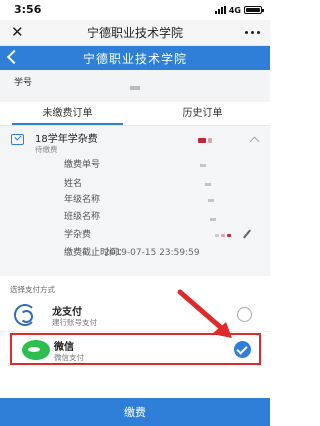  Describe the element at coordinates (204, 313) in the screenshot. I see `arrow-annotation-icon` at that location.